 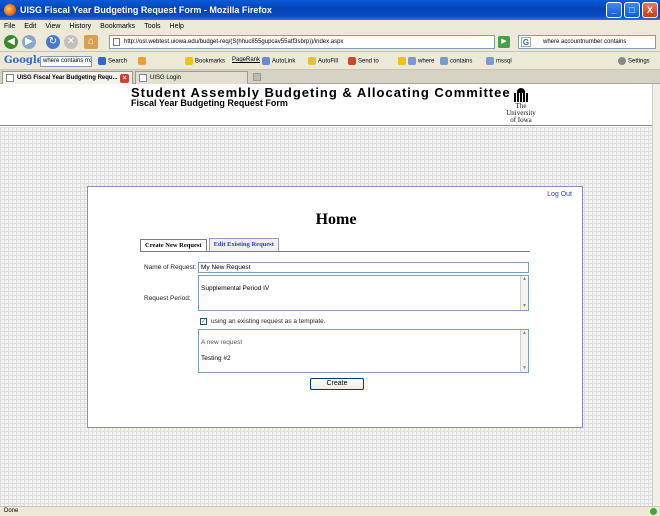 I want to click on pagerank-button: PageRank, so click(x=246, y=60).